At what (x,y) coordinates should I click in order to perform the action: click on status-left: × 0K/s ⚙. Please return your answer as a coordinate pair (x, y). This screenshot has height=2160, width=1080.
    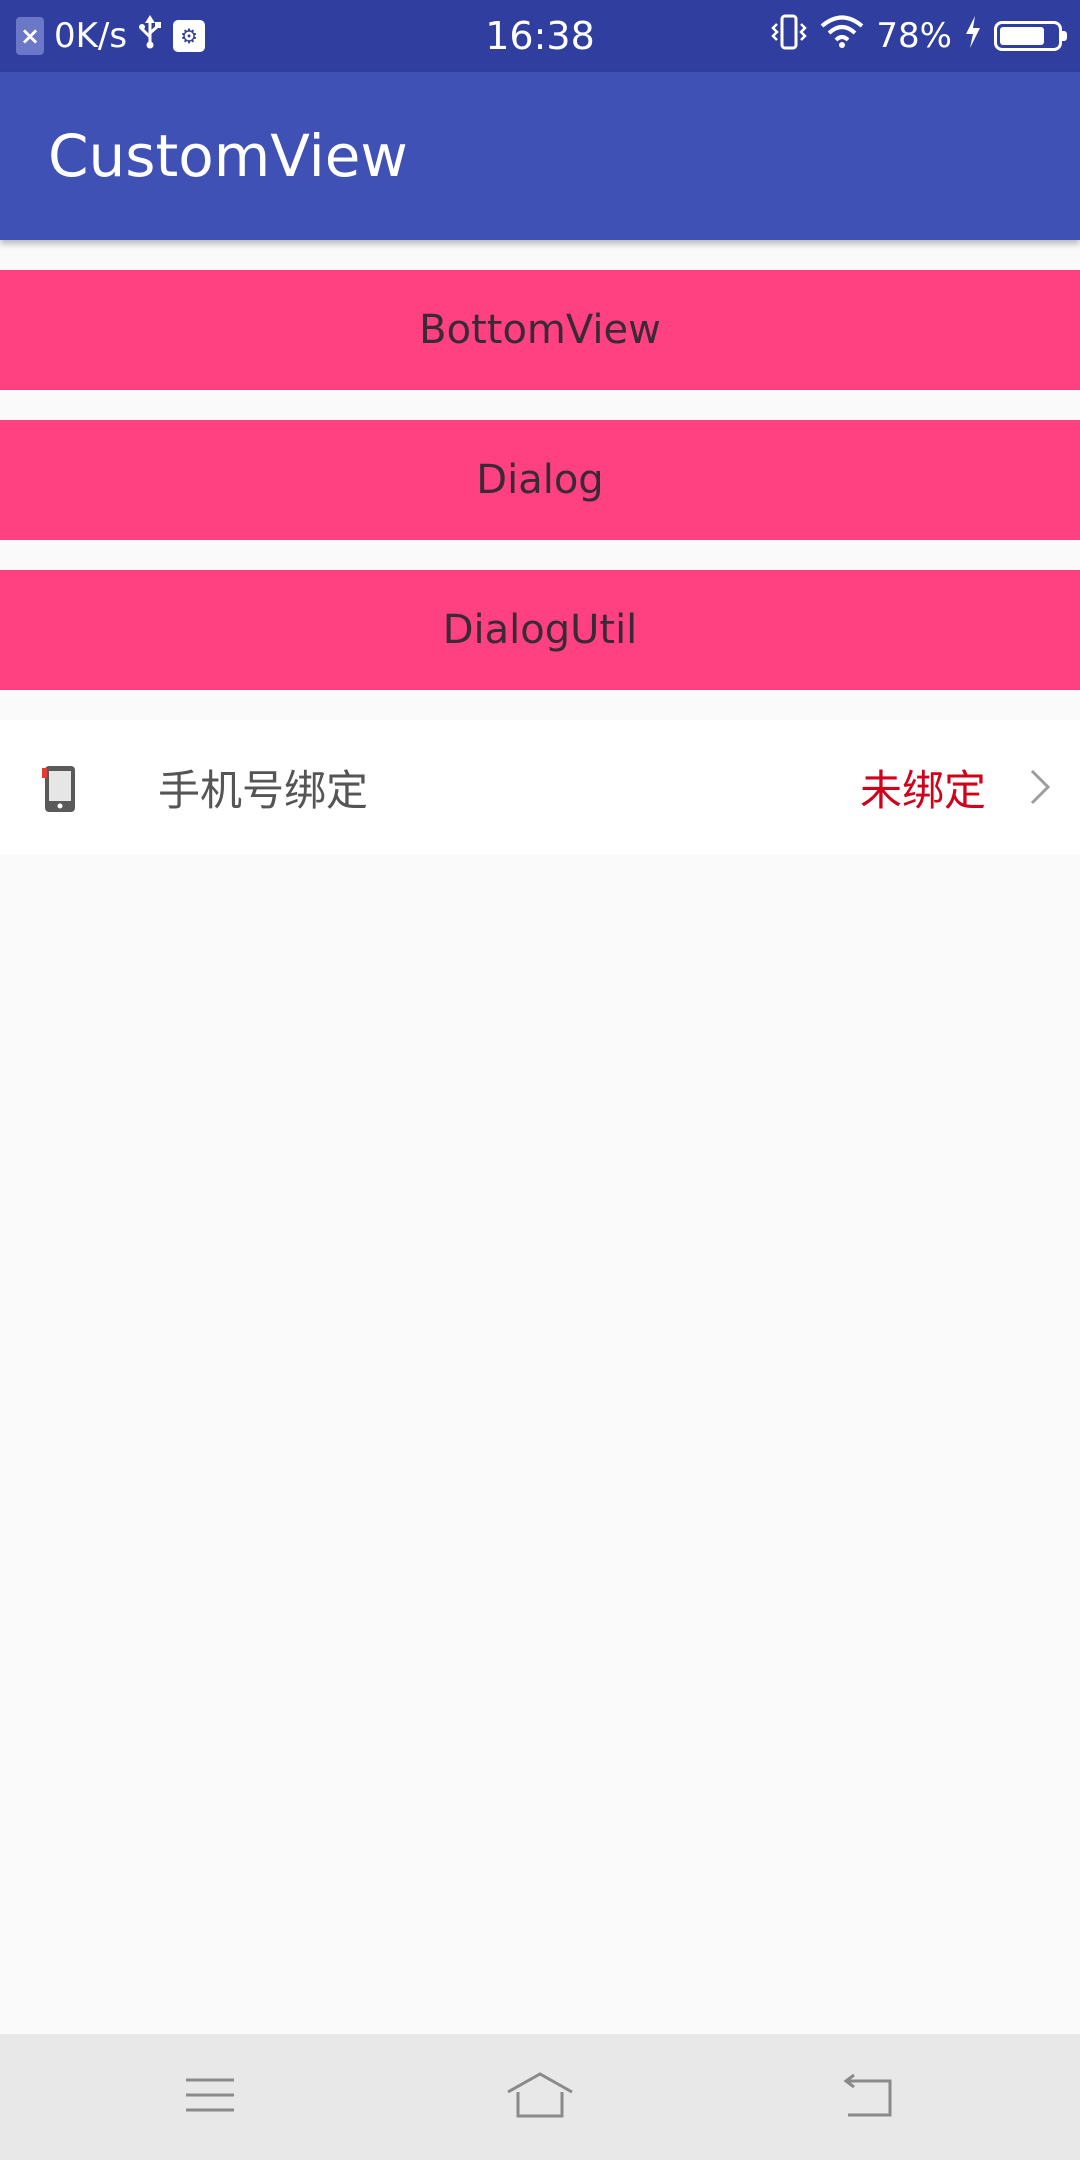
    Looking at the image, I should click on (111, 36).